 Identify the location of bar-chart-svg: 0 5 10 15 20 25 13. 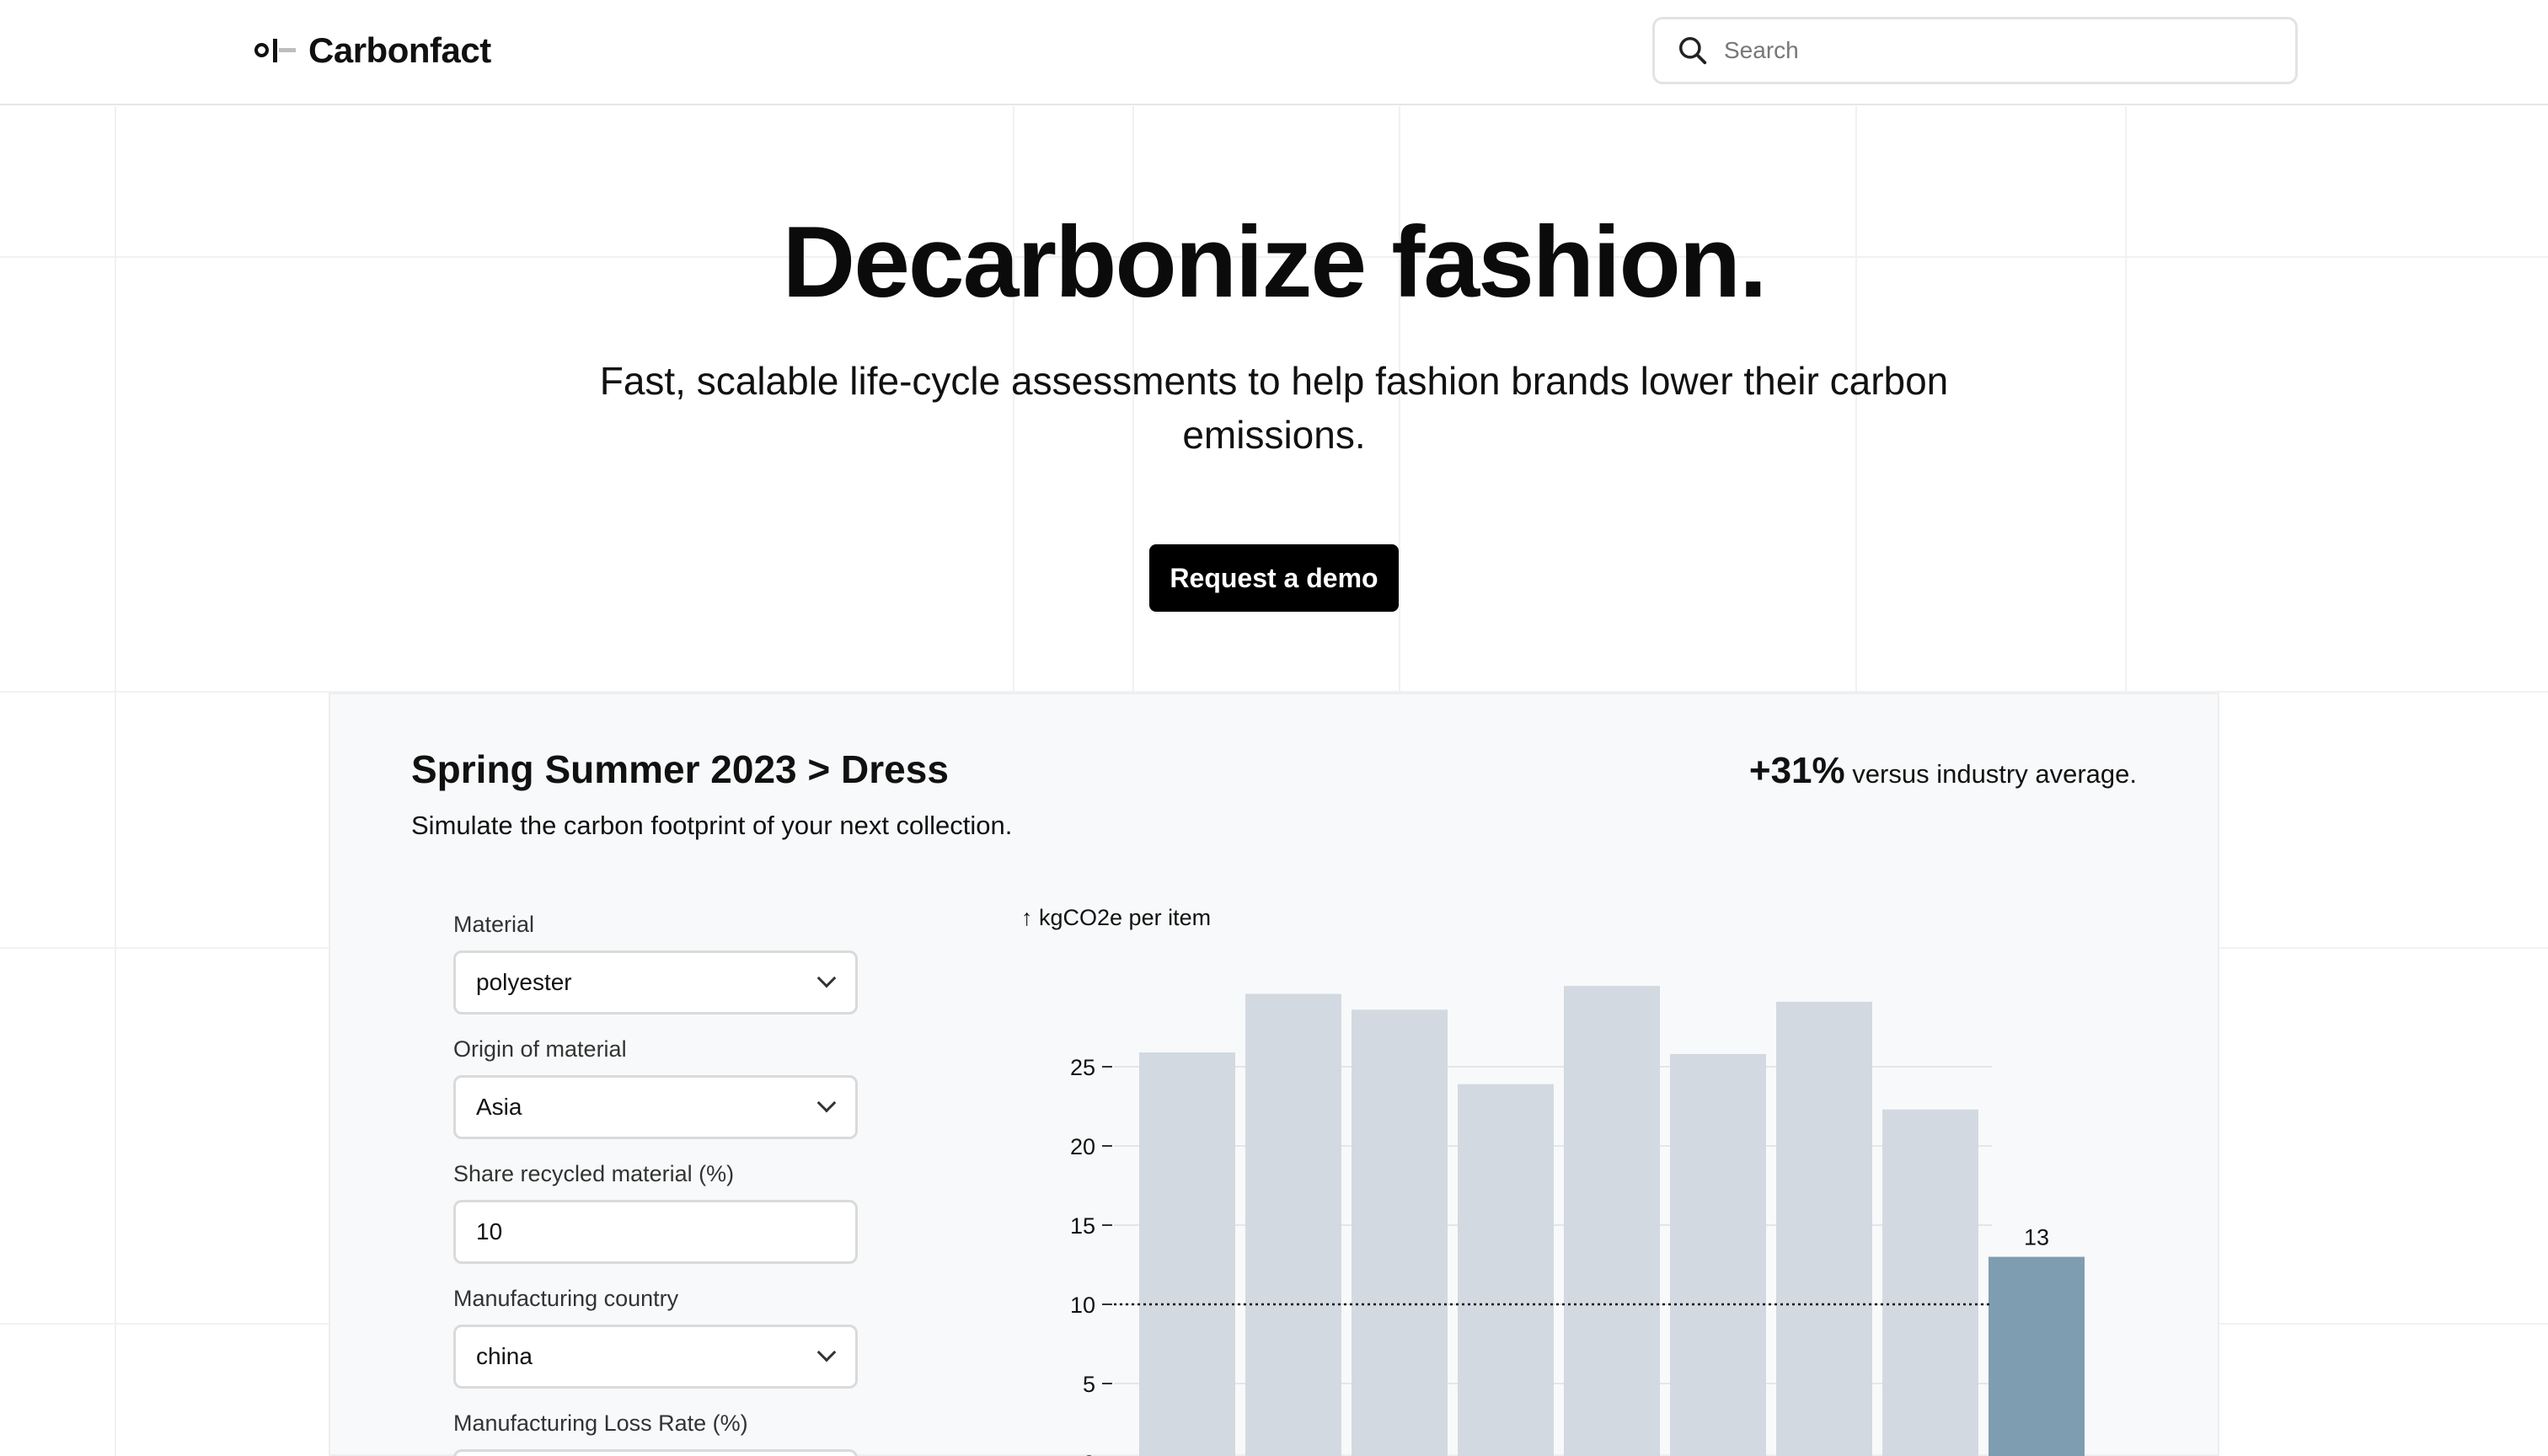
(1577, 1221).